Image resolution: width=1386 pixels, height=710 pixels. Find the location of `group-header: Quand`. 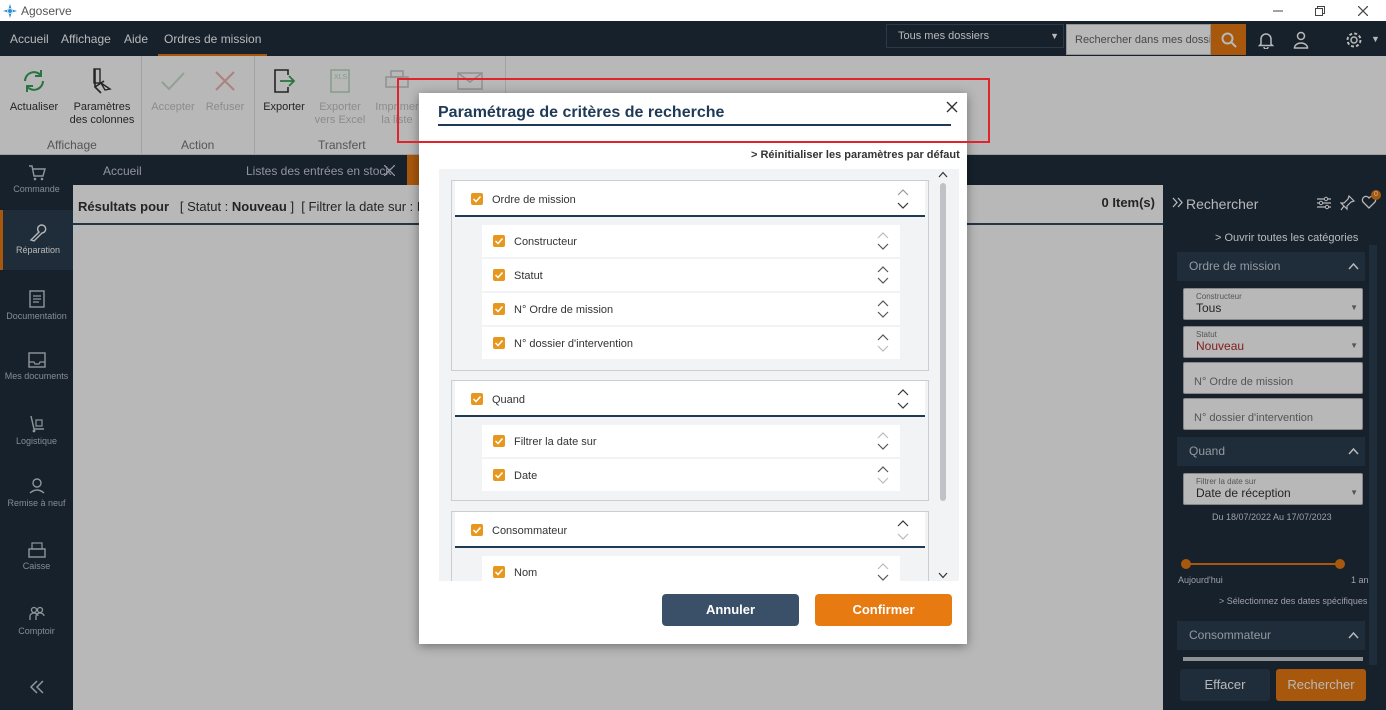

group-header: Quand is located at coordinates (690, 399).